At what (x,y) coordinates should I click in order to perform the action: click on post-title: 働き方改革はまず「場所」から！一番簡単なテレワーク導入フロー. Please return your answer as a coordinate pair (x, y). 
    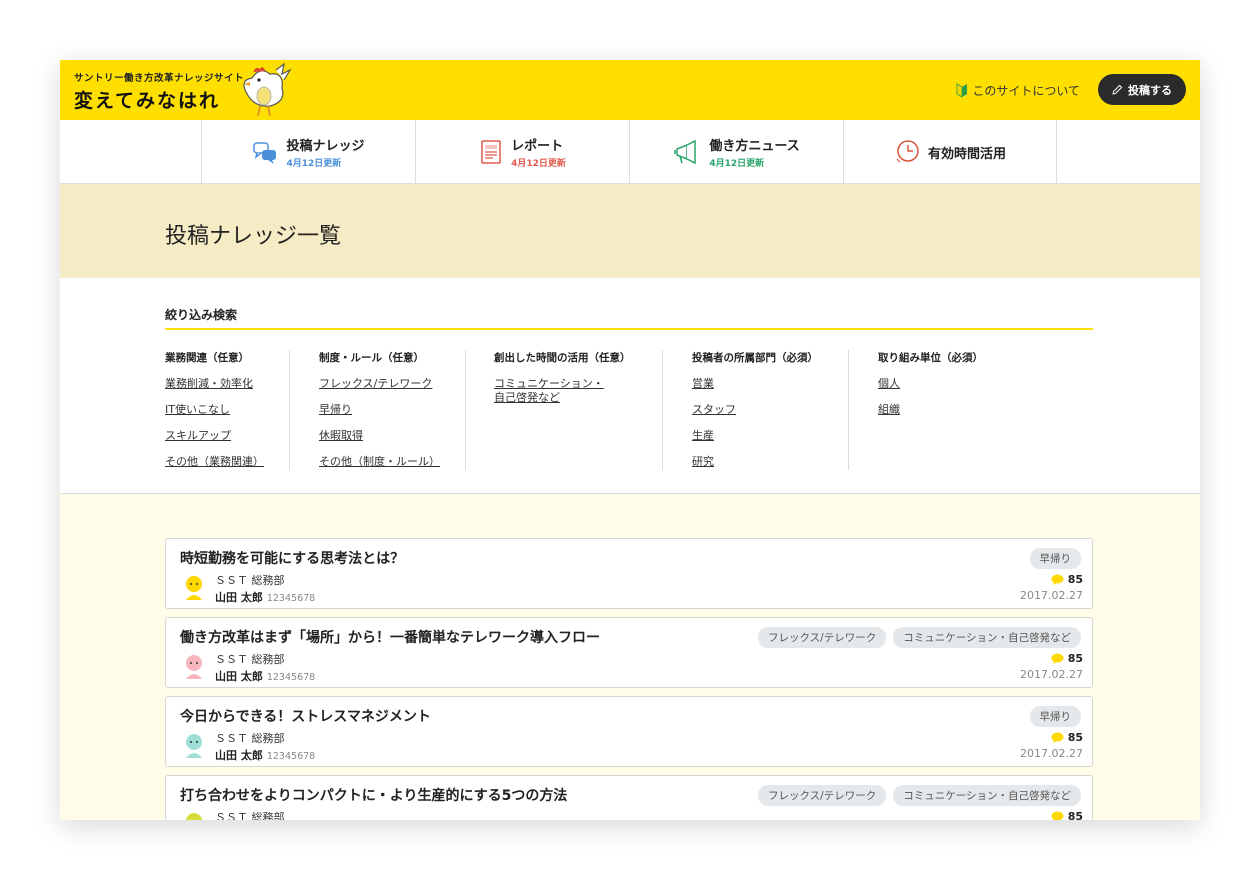
    Looking at the image, I should click on (390, 638).